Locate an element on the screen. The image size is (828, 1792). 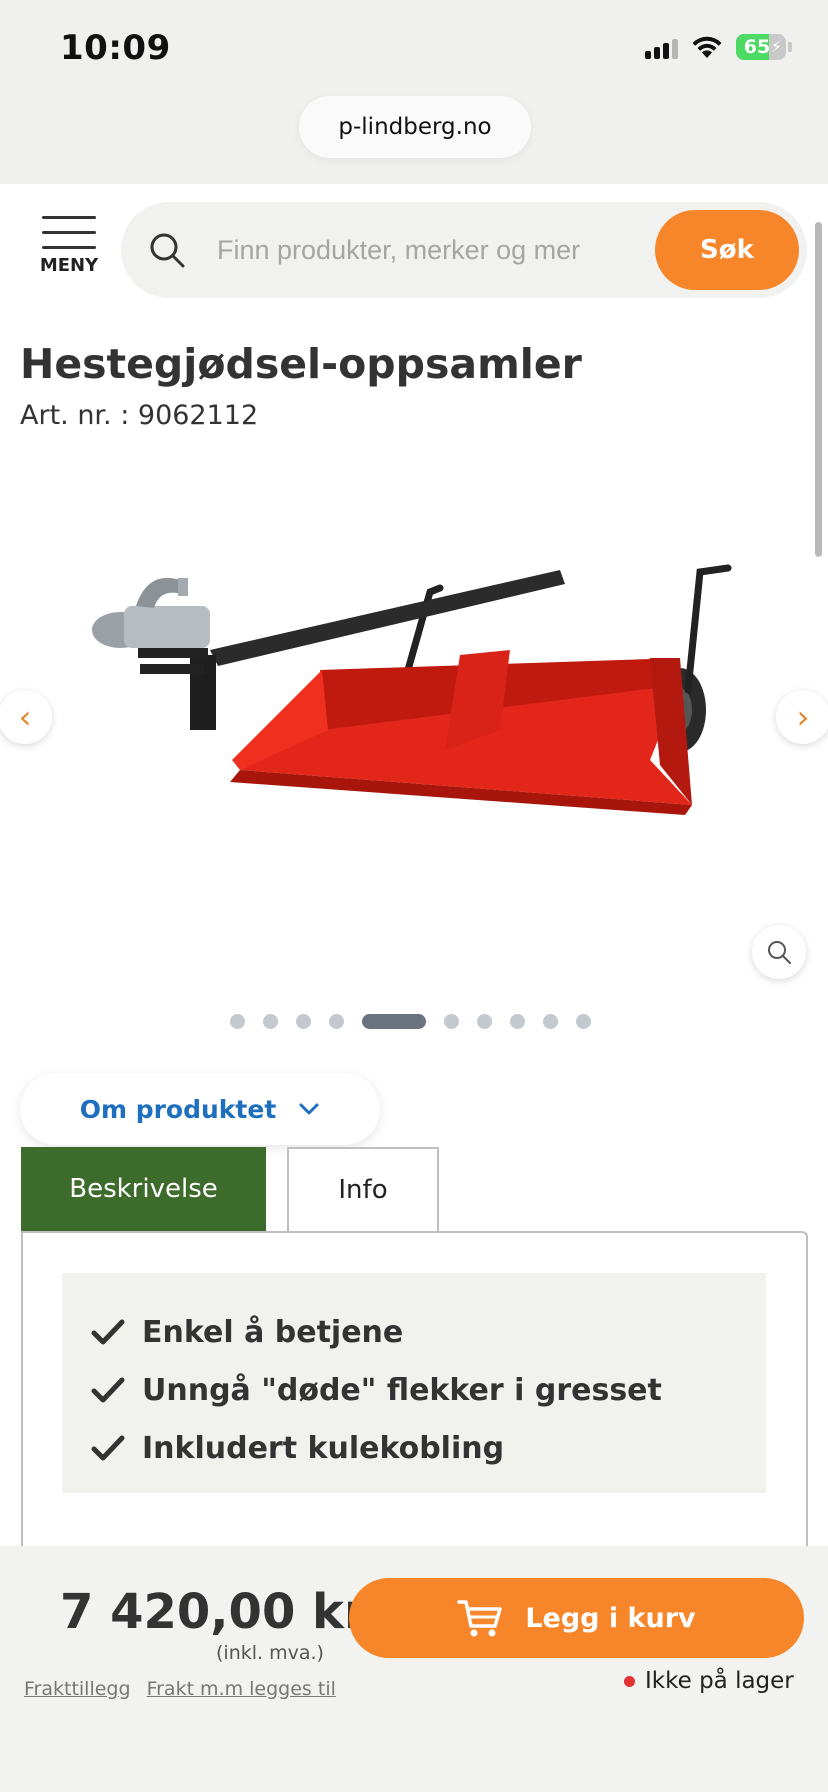
tab-beskrivelse: Beskrivelse is located at coordinates (143, 1189).